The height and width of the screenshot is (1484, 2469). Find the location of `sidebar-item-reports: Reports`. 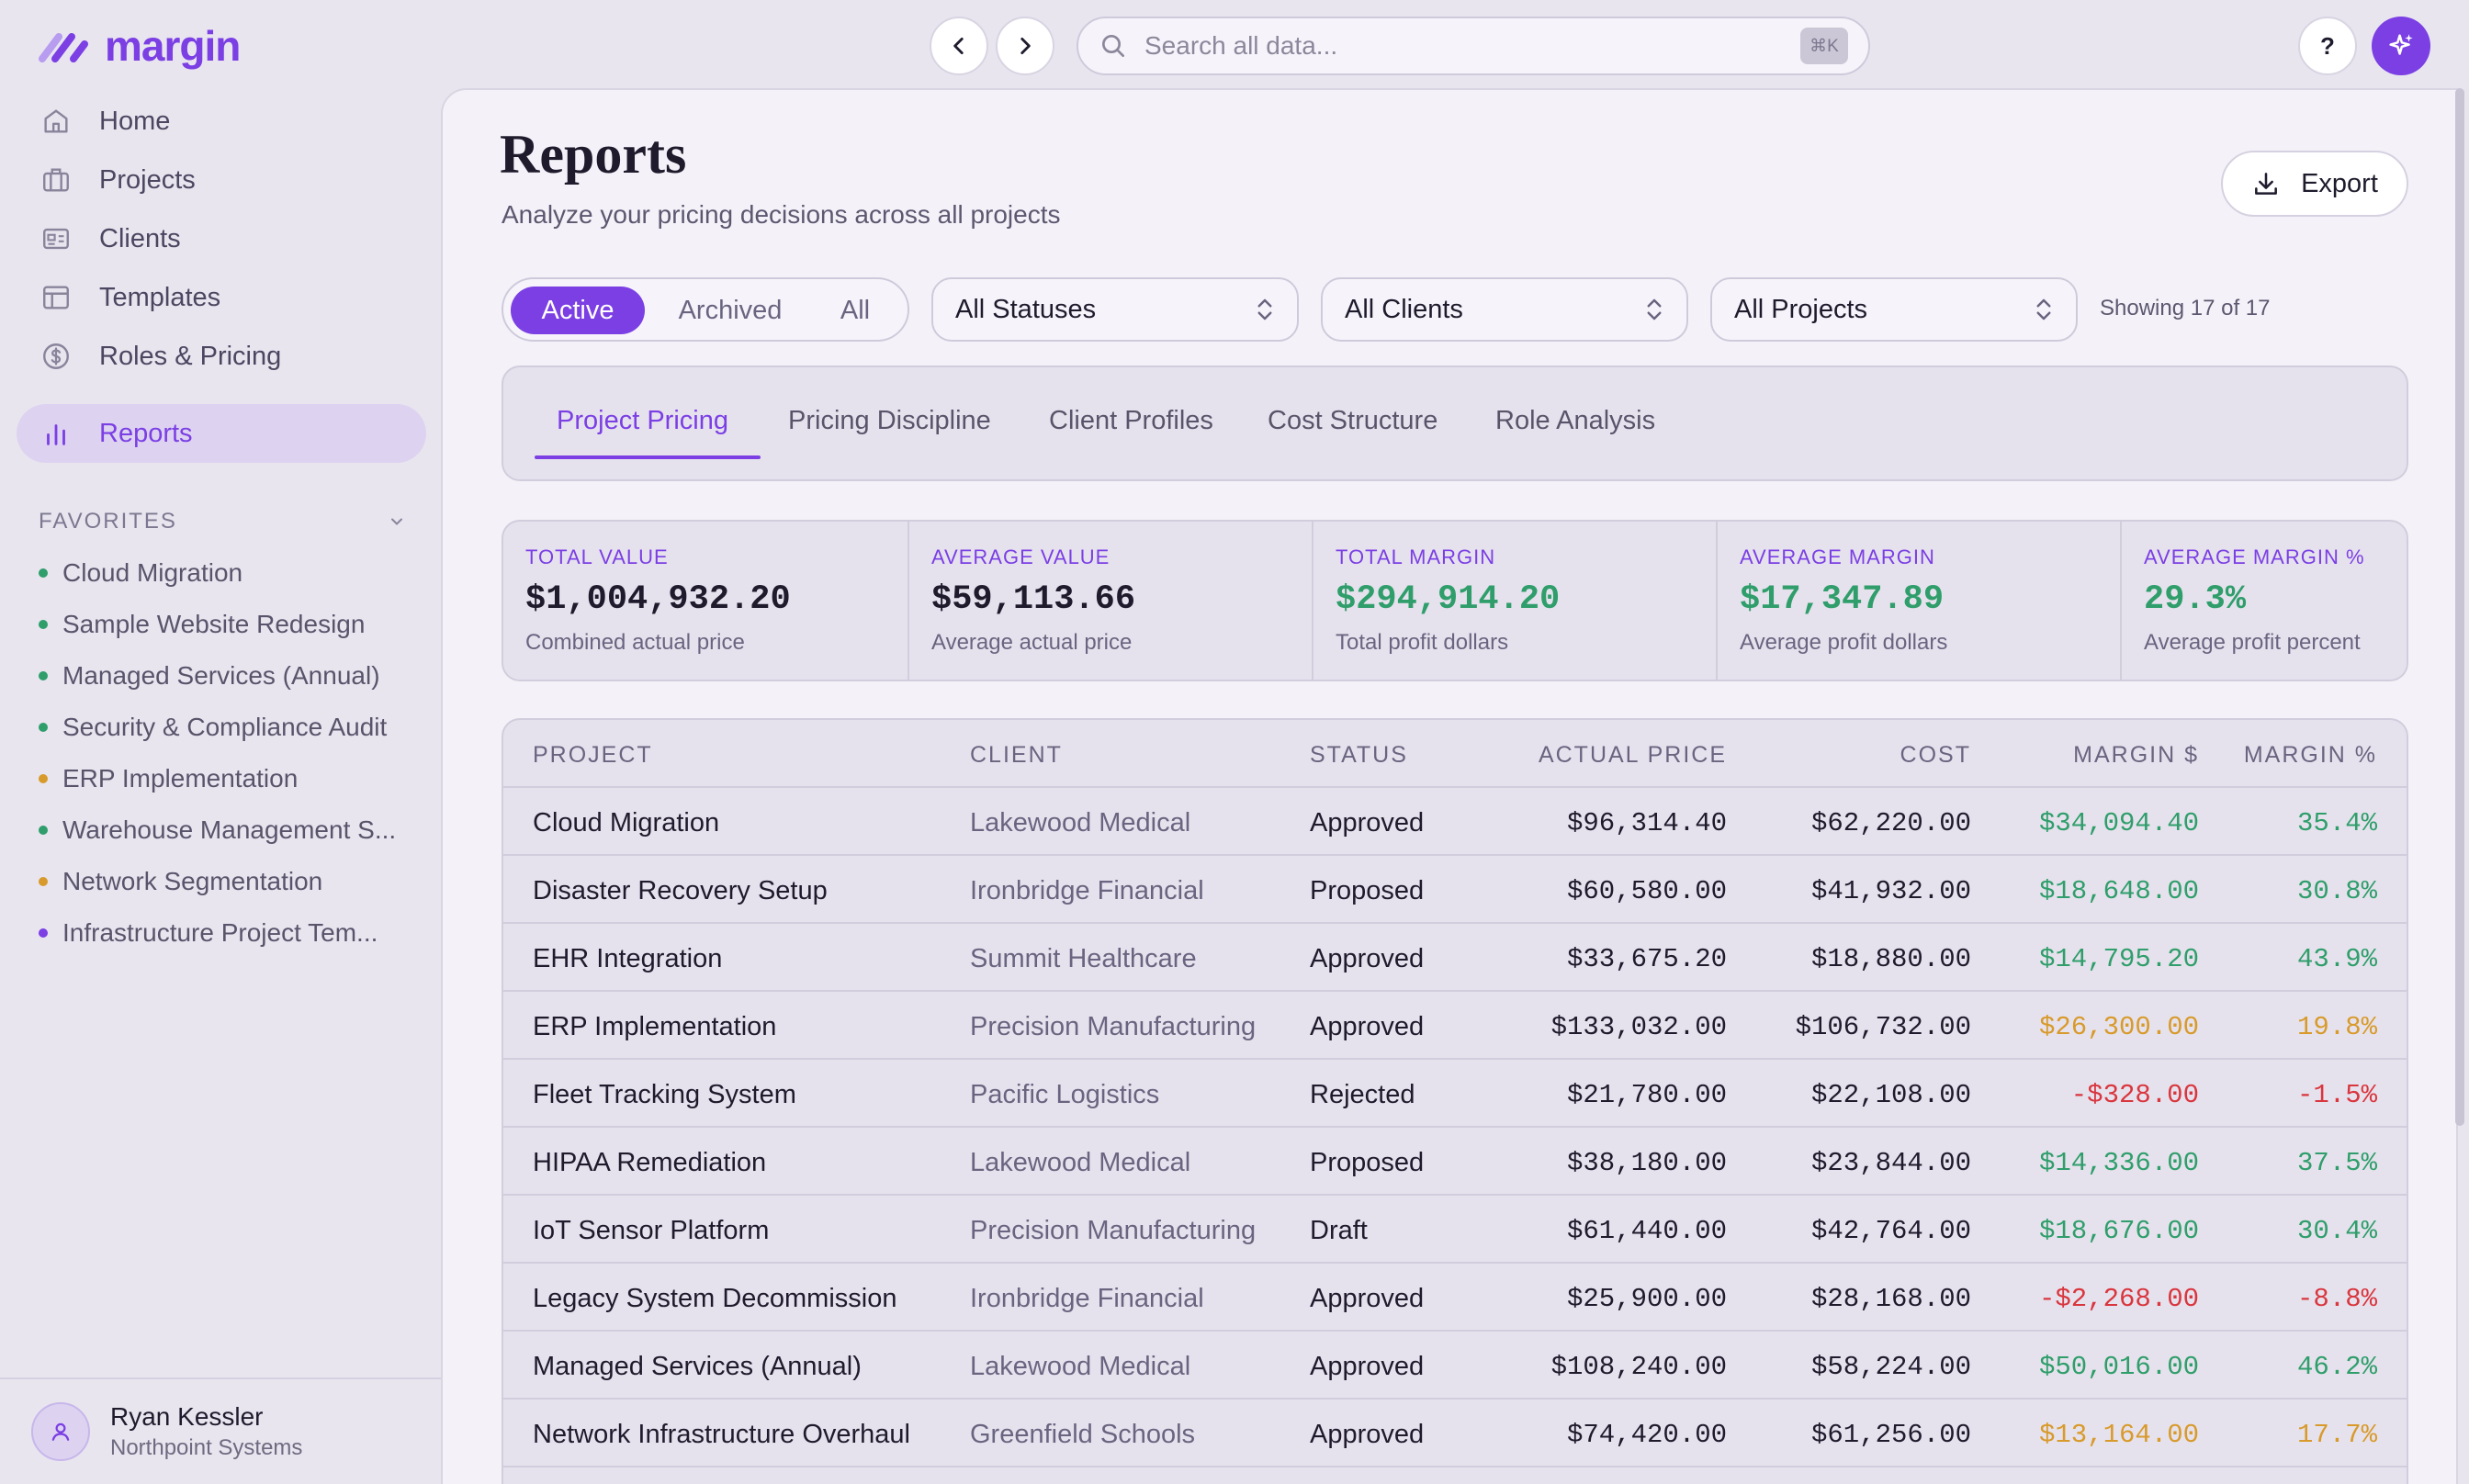

sidebar-item-reports: Reports is located at coordinates (221, 434).